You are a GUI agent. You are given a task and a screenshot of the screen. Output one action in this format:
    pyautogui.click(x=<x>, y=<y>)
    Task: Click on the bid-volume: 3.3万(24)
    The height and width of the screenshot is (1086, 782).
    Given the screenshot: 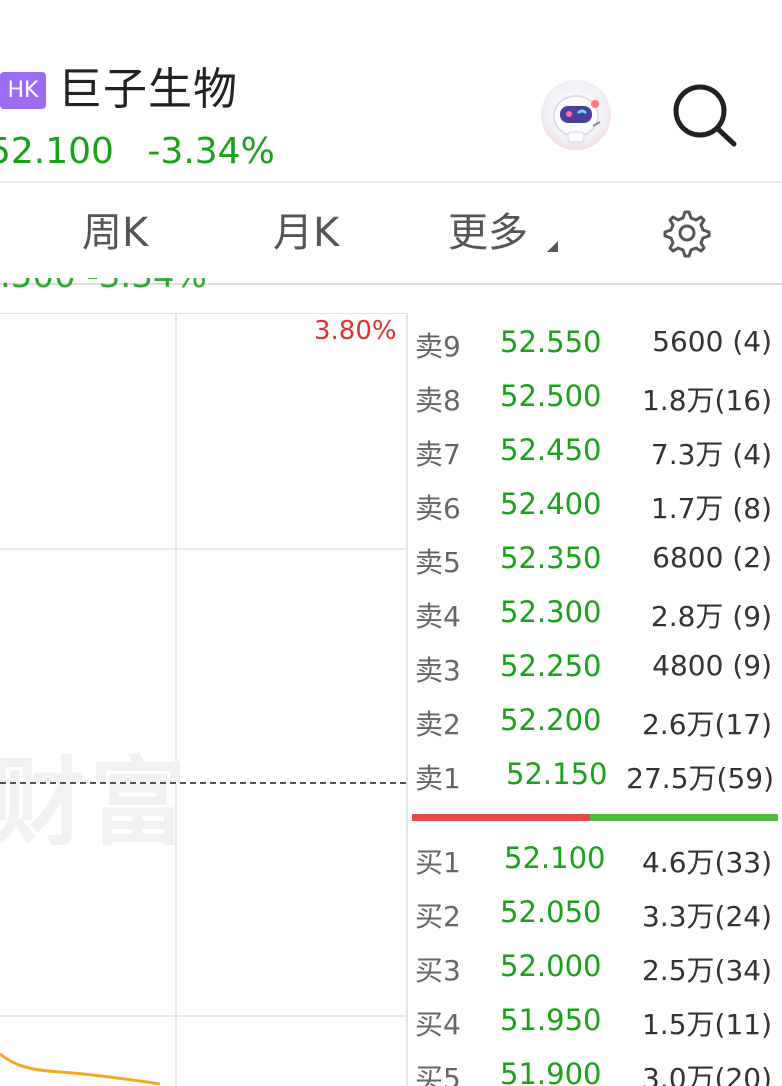 What is the action you would take?
    pyautogui.click(x=706, y=916)
    